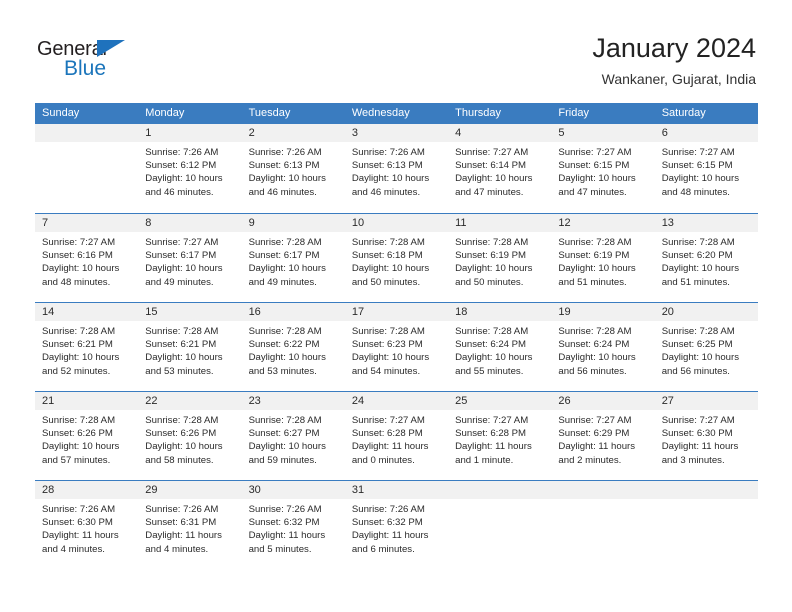  What do you see at coordinates (190, 401) in the screenshot?
I see `day-number: 22` at bounding box center [190, 401].